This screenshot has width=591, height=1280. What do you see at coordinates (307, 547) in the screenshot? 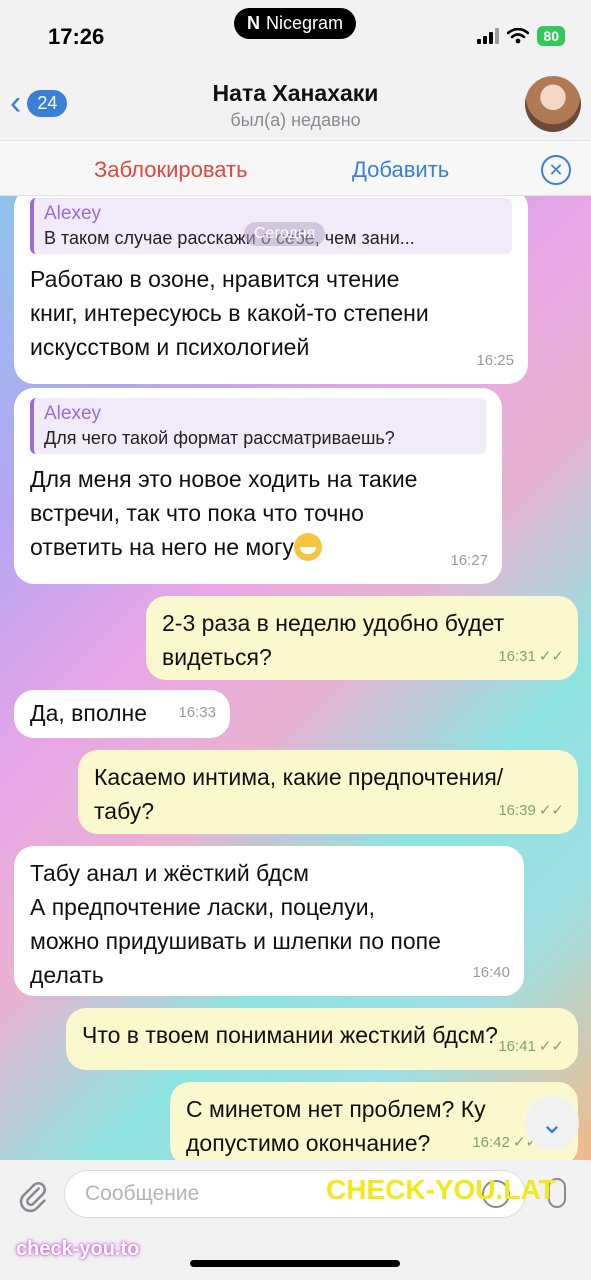
I see `grinning-sweat-emoji-icon` at bounding box center [307, 547].